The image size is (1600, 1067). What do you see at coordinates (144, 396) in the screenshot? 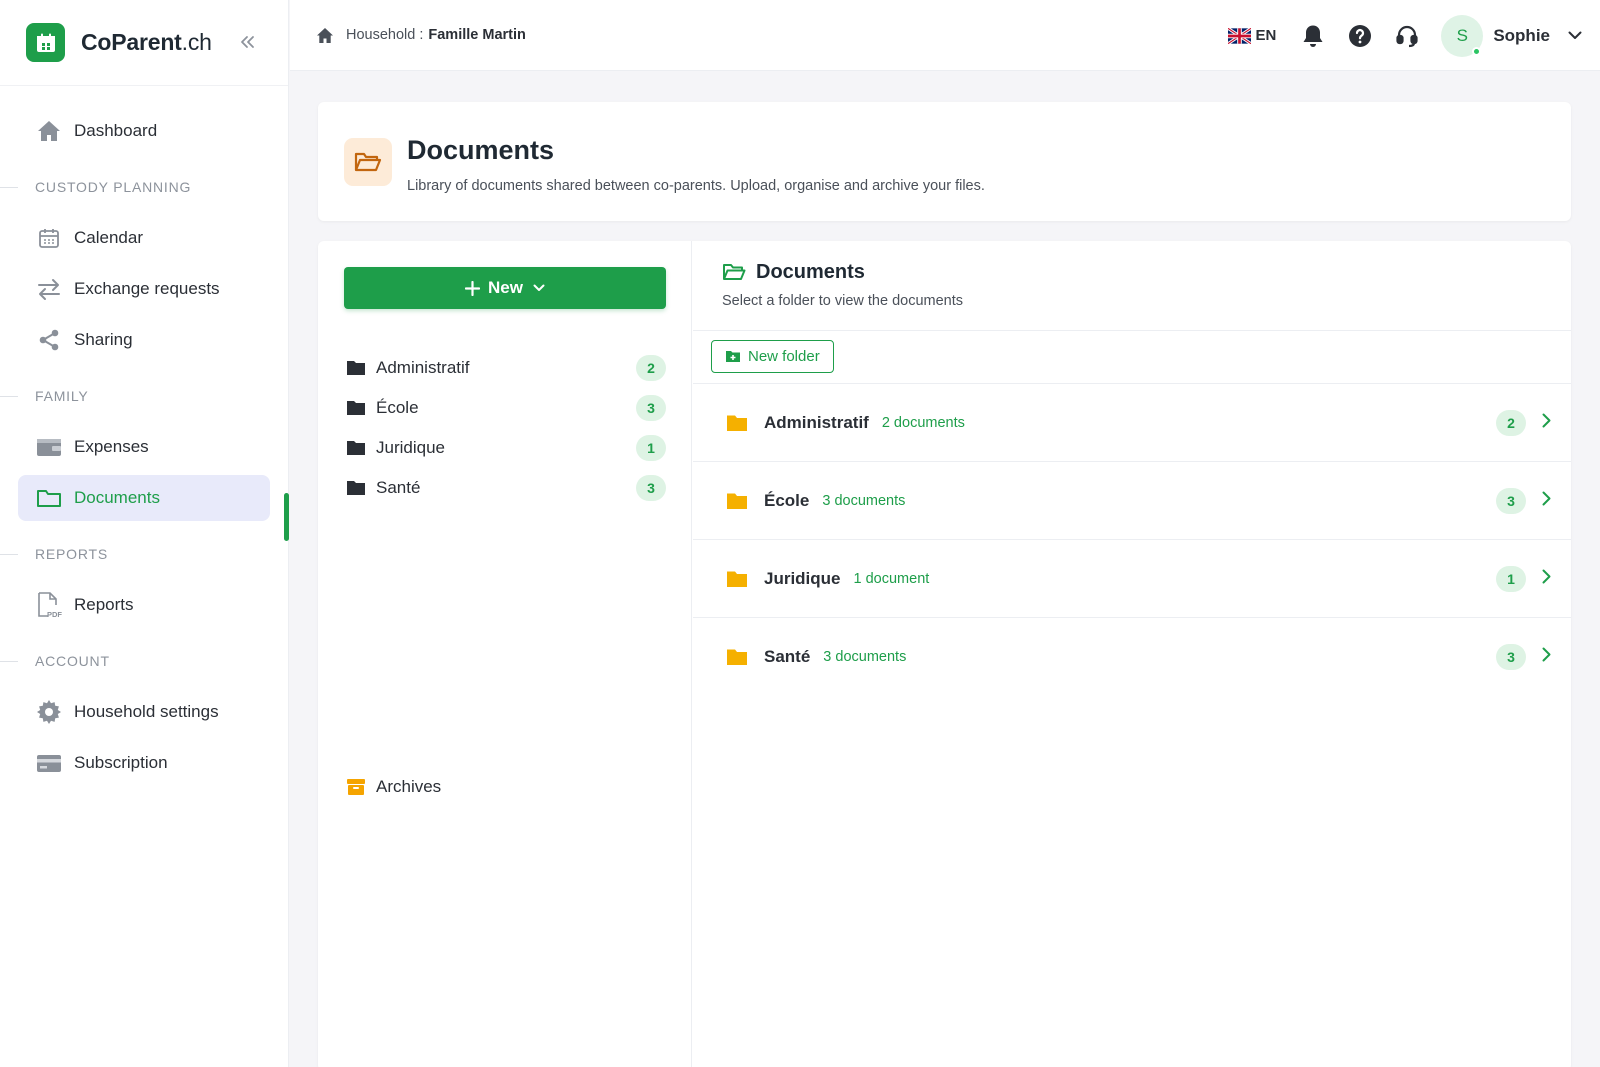
I see `sidebar-section-family: FAMILY` at bounding box center [144, 396].